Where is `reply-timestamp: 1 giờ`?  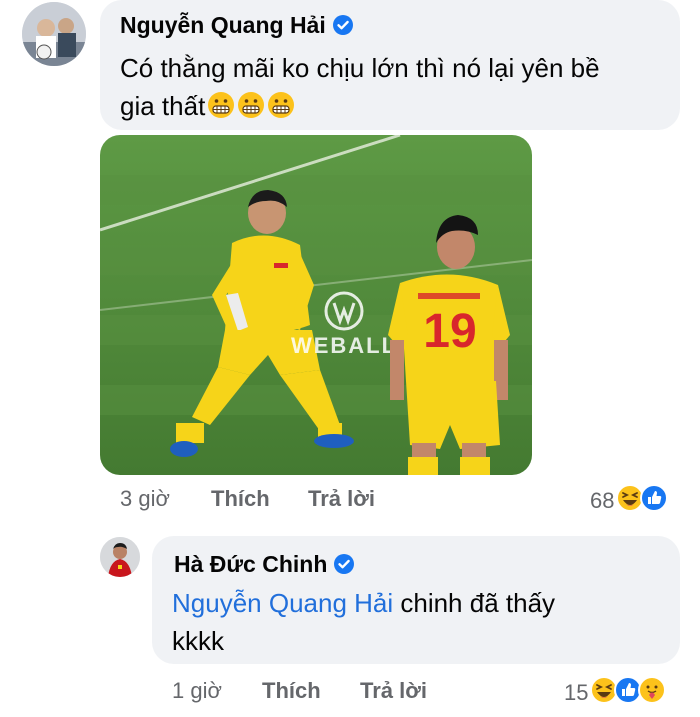 reply-timestamp: 1 giờ is located at coordinates (197, 690).